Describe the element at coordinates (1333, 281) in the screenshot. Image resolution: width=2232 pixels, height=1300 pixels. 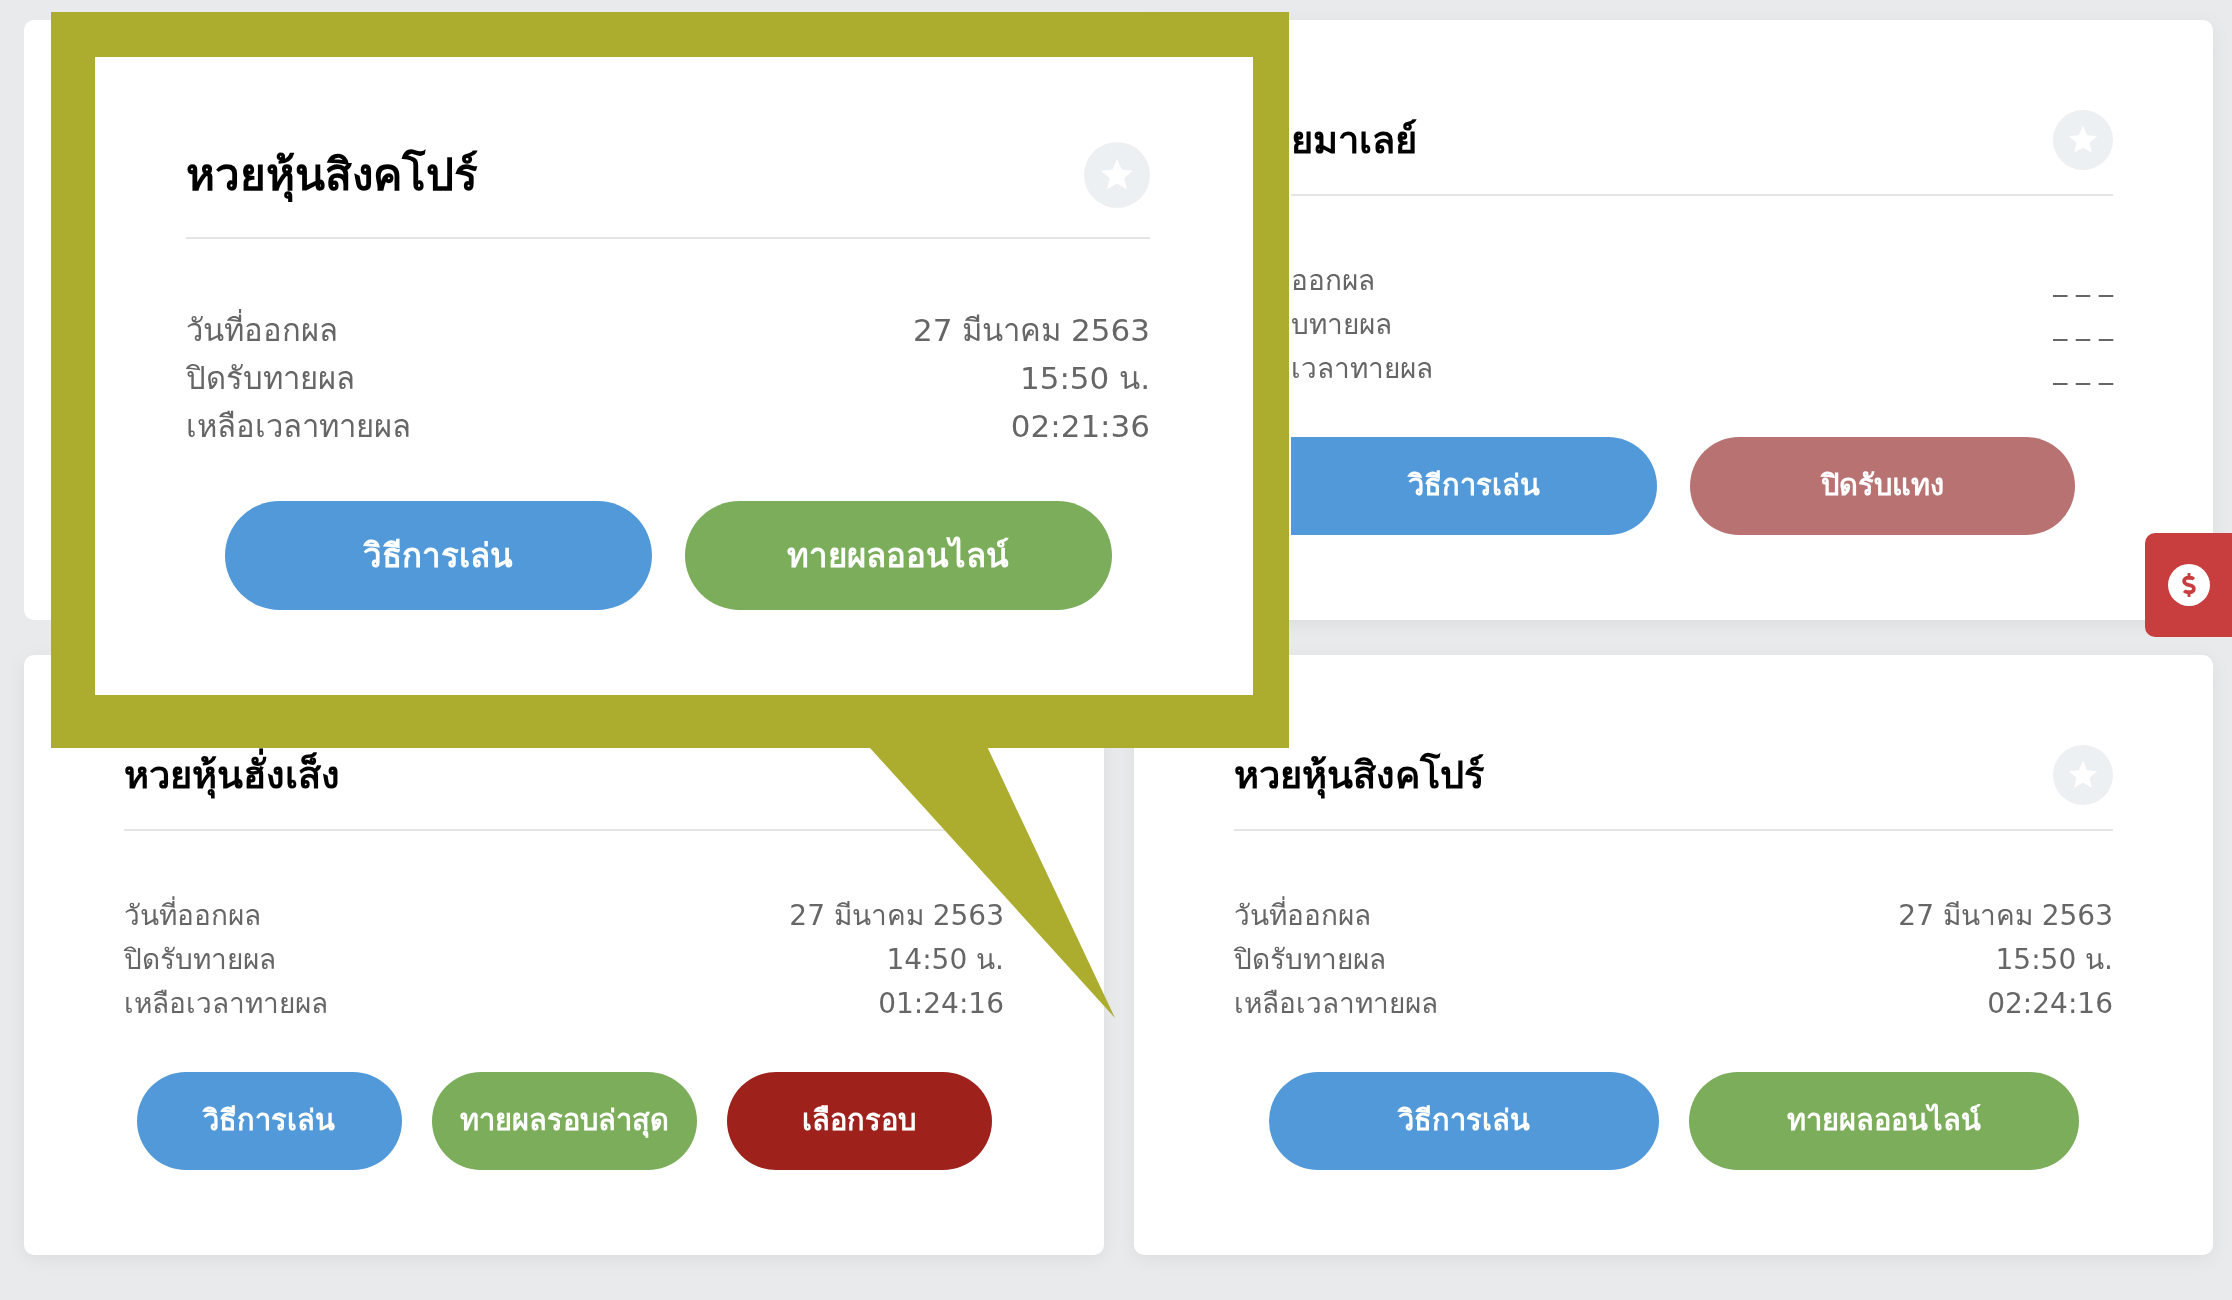
I see `info-label: ออกผล` at that location.